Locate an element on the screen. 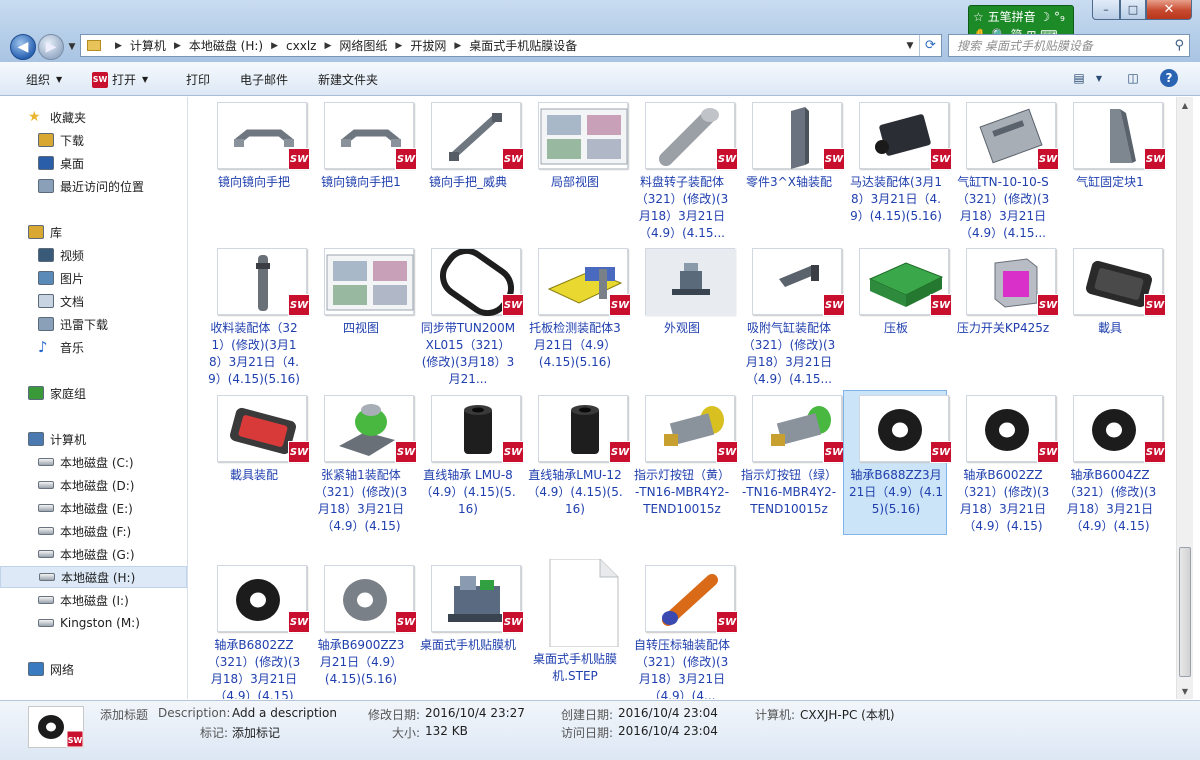  help-icon: ? is located at coordinates (1169, 78).